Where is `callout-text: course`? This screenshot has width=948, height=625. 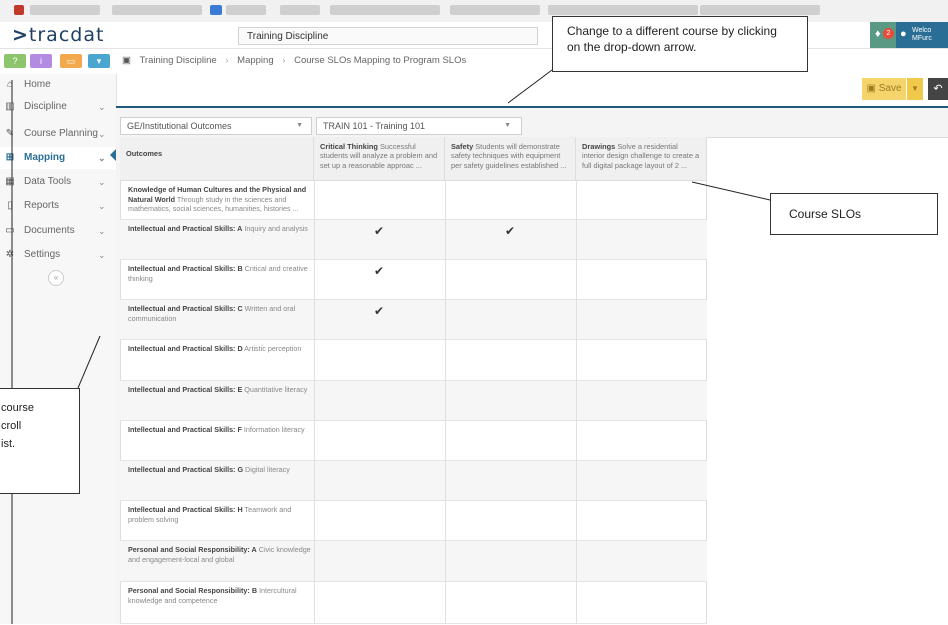 callout-text: course is located at coordinates (18, 408).